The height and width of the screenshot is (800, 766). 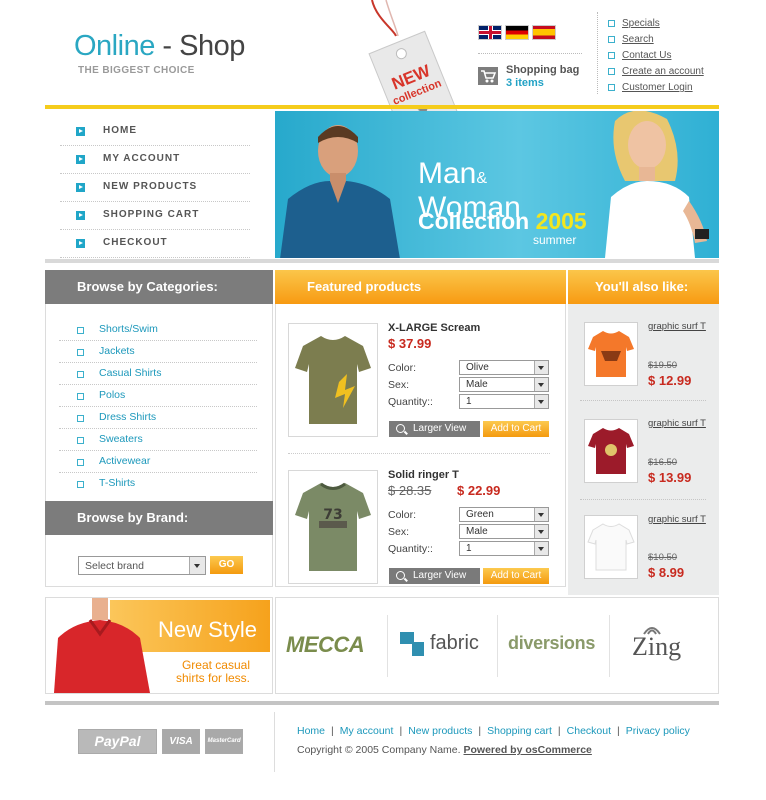 What do you see at coordinates (382, 261) in the screenshot?
I see `divider-line` at bounding box center [382, 261].